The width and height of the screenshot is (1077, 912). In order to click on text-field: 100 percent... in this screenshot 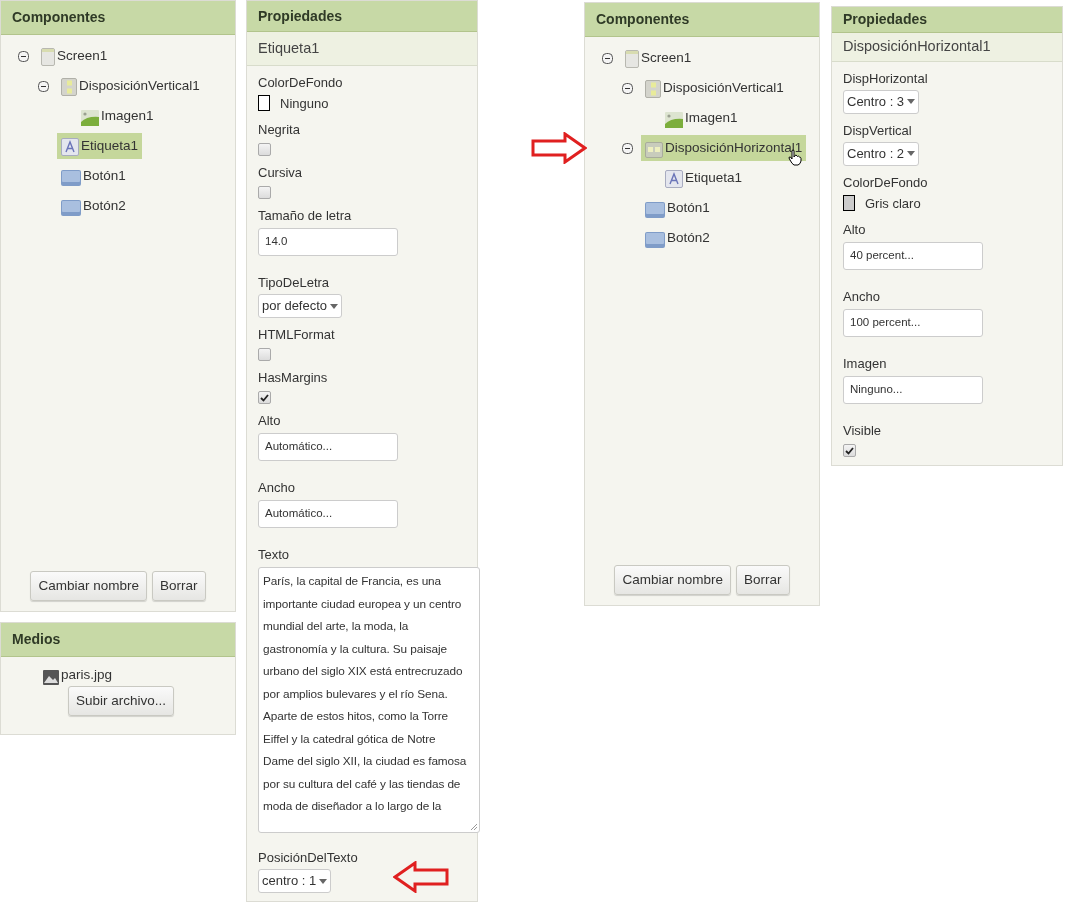, I will do `click(913, 323)`.